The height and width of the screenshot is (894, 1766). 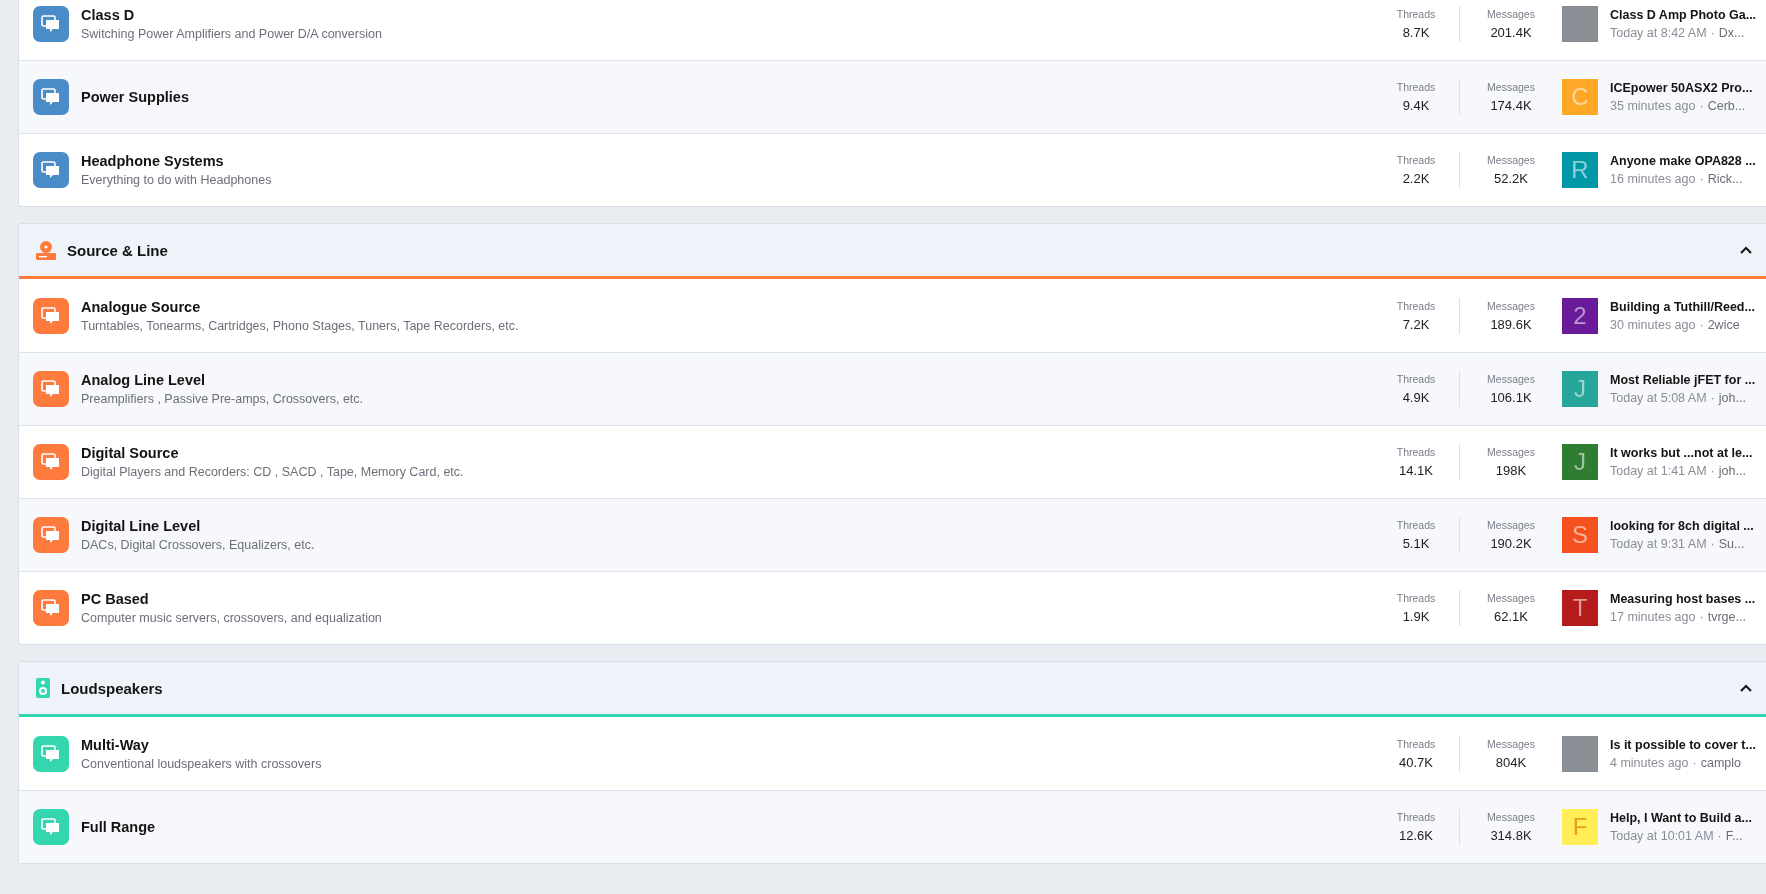 I want to click on messages-count: 106.1K, so click(x=1511, y=397).